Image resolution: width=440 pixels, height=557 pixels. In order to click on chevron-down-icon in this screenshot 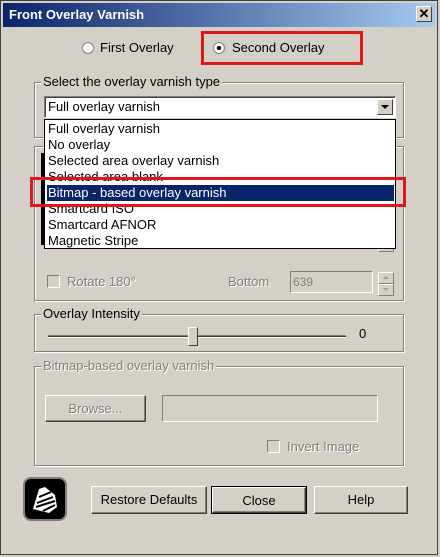, I will do `click(385, 107)`.